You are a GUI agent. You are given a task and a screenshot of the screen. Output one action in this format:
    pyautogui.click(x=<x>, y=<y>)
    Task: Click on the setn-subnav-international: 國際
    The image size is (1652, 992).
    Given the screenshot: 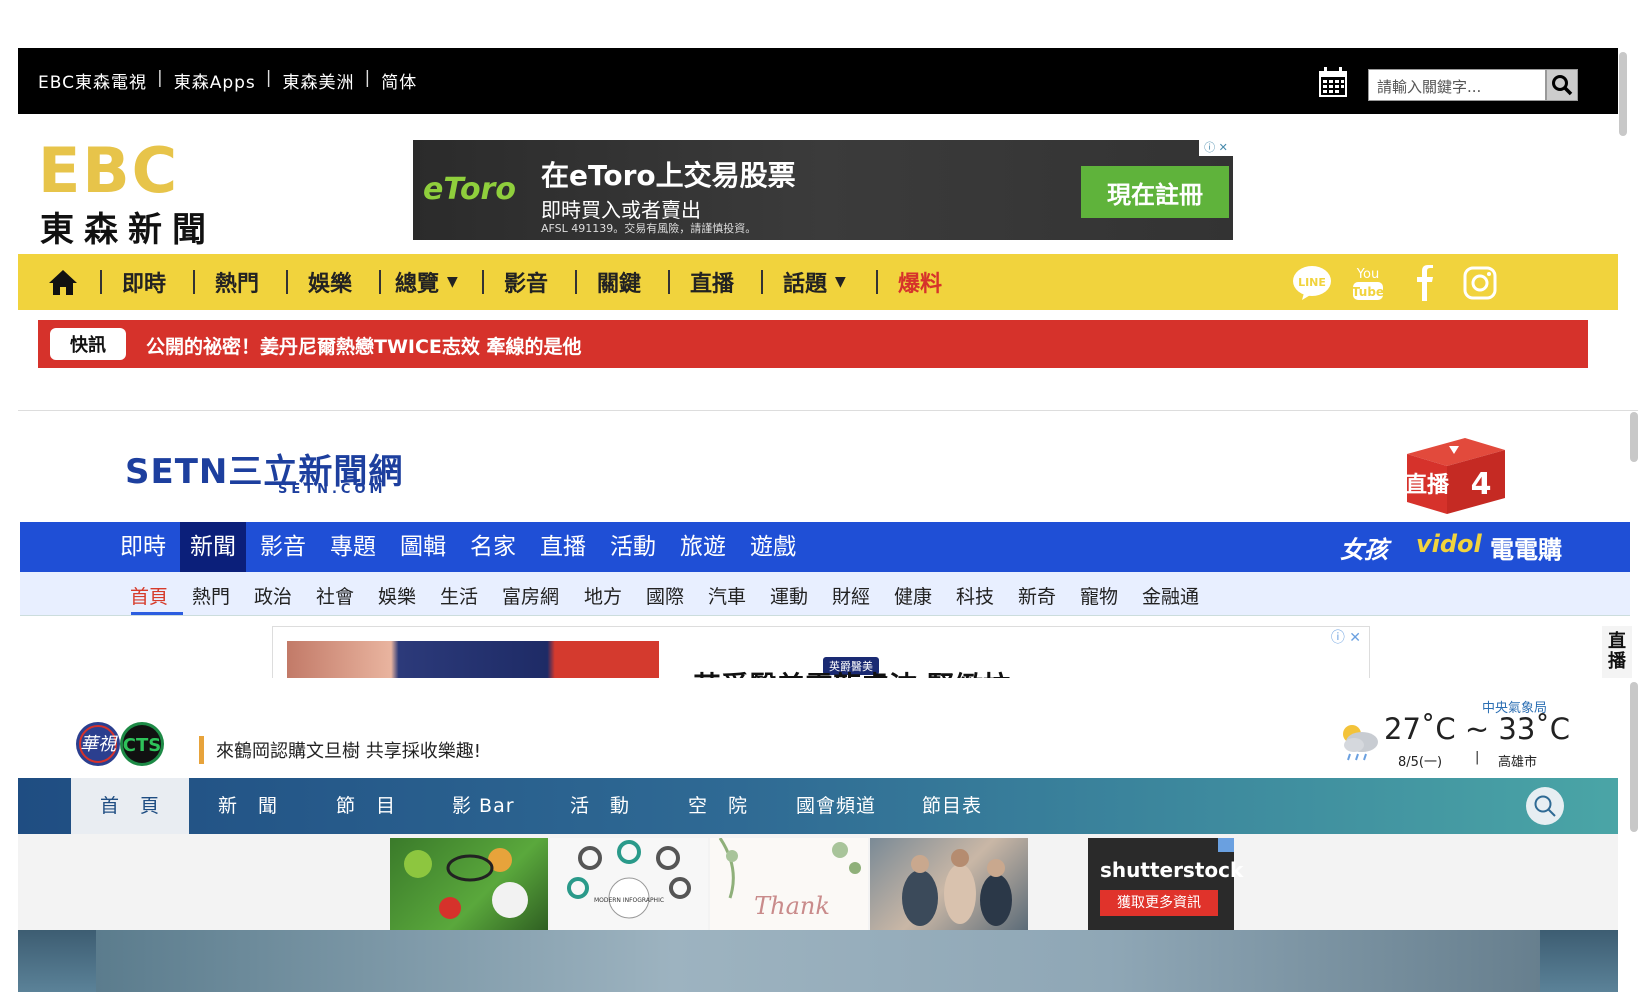 What is the action you would take?
    pyautogui.click(x=665, y=595)
    